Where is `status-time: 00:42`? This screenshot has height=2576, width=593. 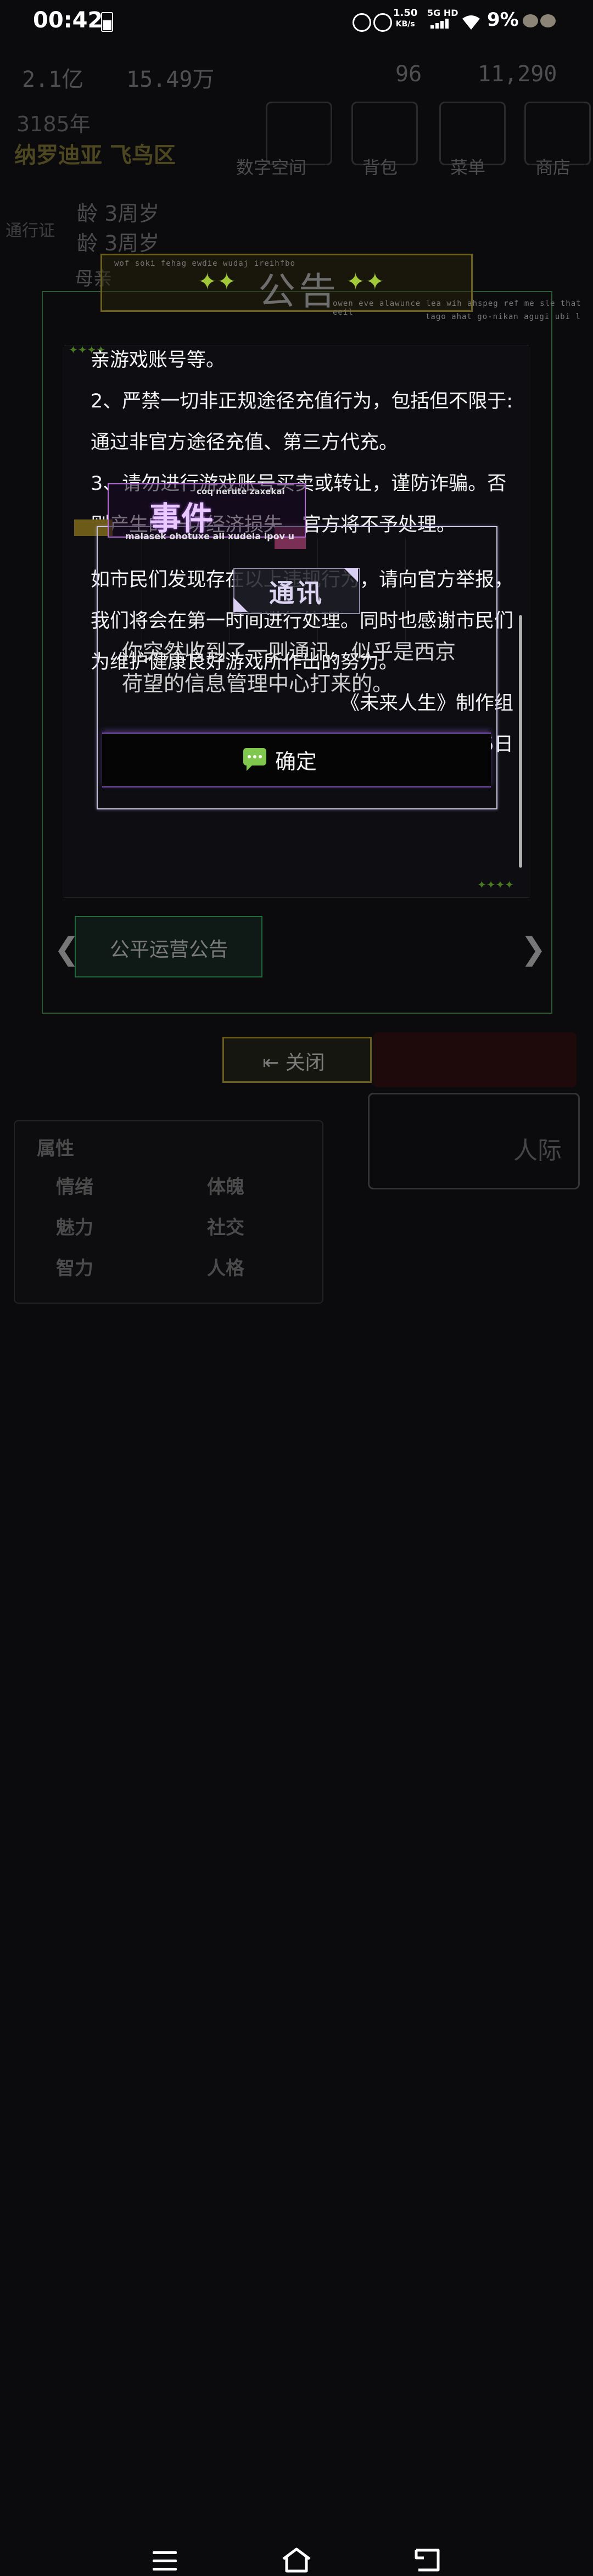 status-time: 00:42 is located at coordinates (68, 21).